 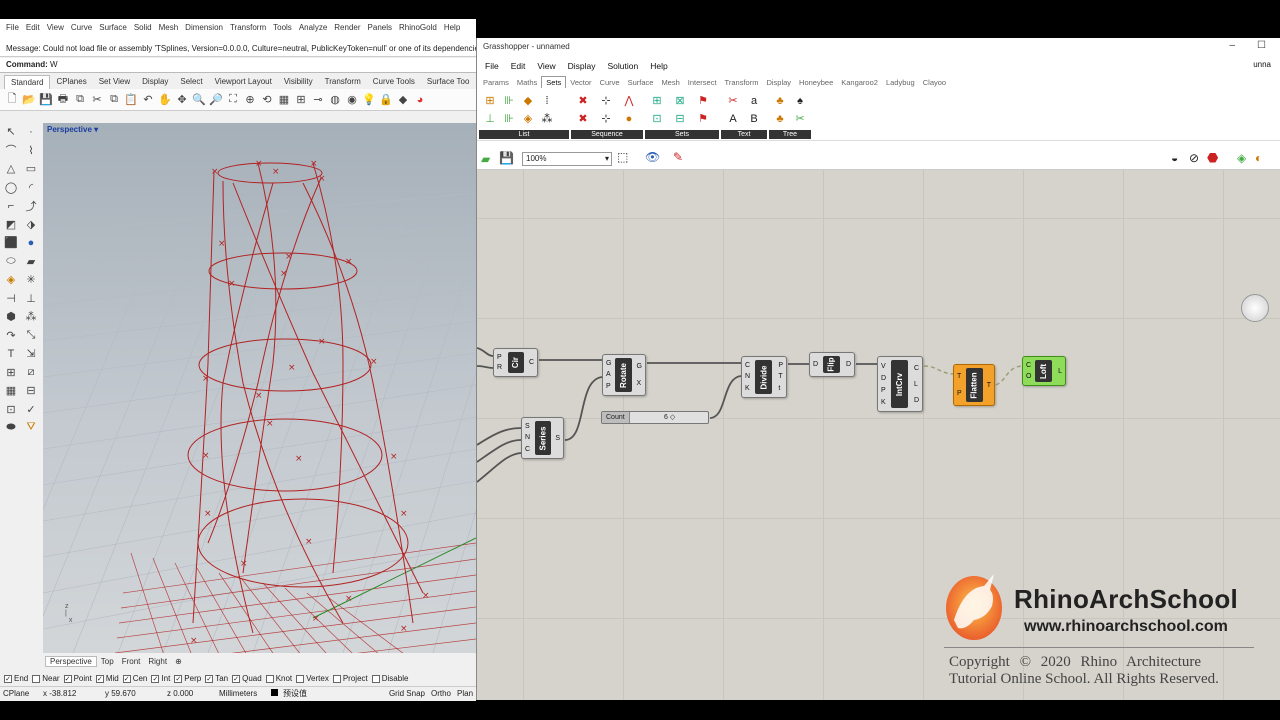 What do you see at coordinates (29, 100) in the screenshot?
I see `open-folder-icon: 📂` at bounding box center [29, 100].